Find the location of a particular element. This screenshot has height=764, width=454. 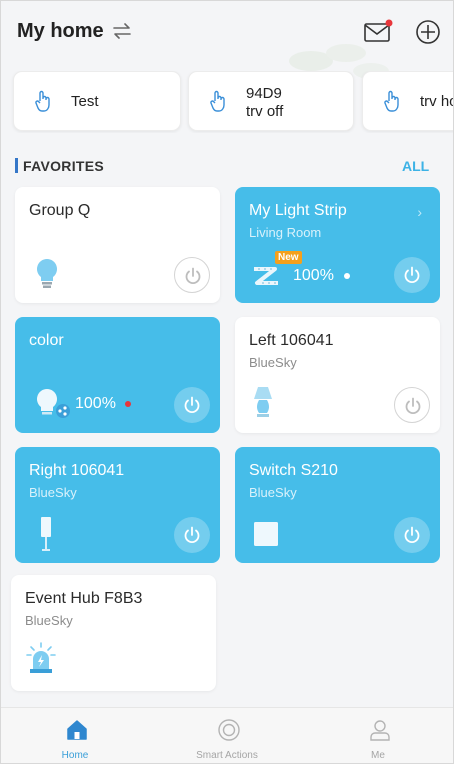

device-card-event-hub-f8b3: Event Hub F8B3 BlueSky is located at coordinates (113, 633).